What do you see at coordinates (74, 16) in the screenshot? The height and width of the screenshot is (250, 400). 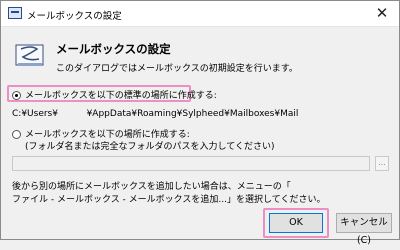 I see `window-title: メールボックスの設定` at bounding box center [74, 16].